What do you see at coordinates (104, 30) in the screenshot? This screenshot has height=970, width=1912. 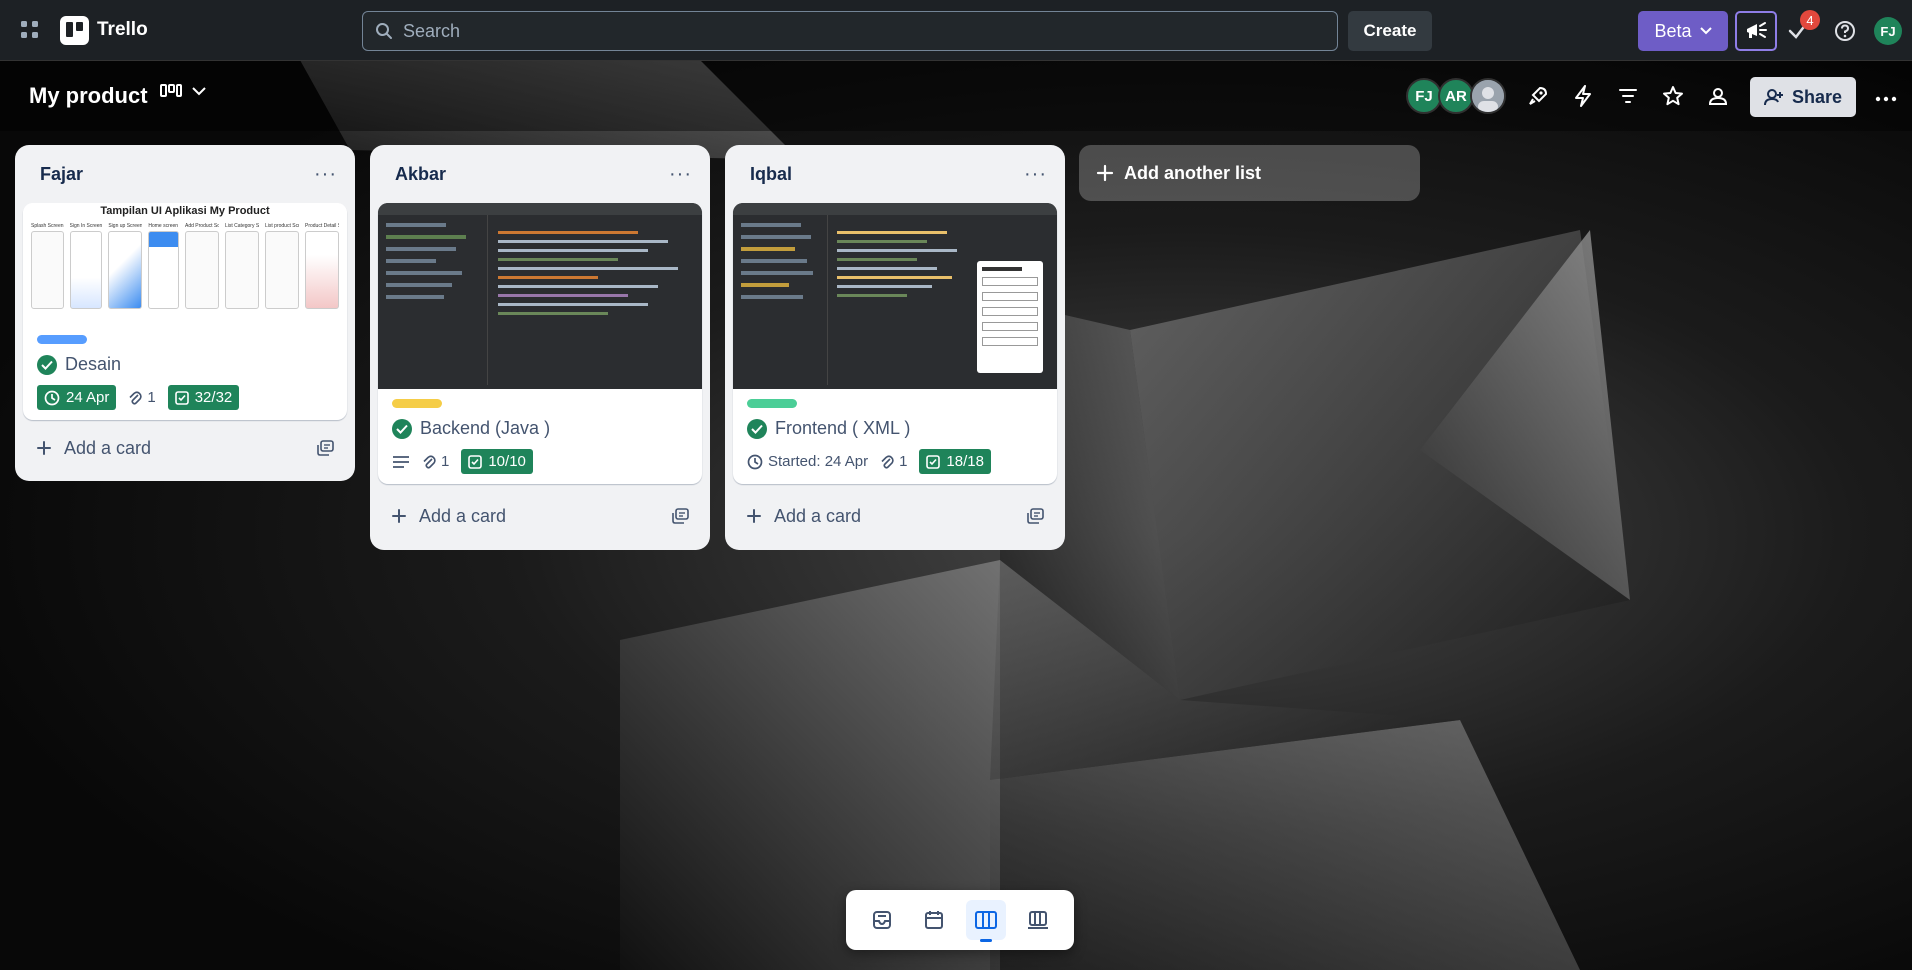 I see `trello-home-link: Trello` at bounding box center [104, 30].